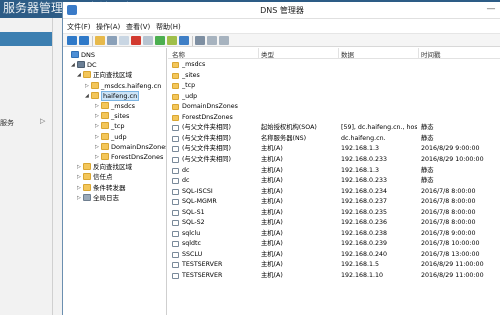 This screenshot has height=315, width=500. I want to click on menu-help: 帮助(H), so click(168, 27).